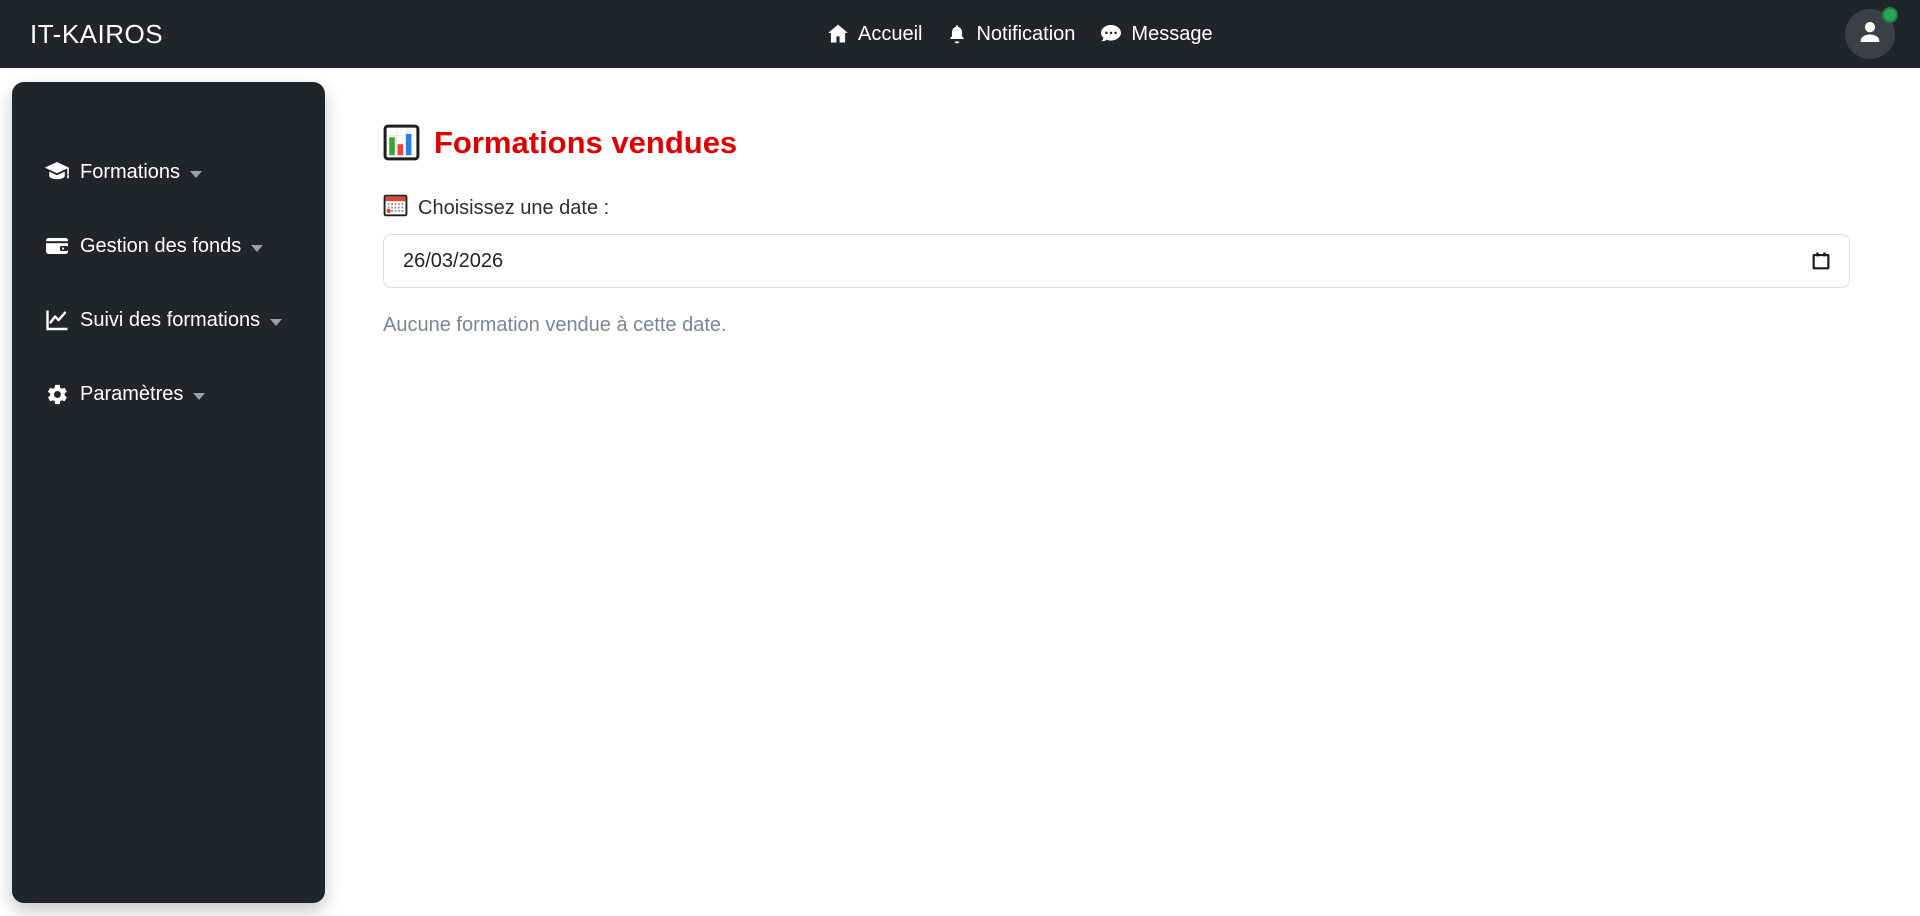 Image resolution: width=1920 pixels, height=916 pixels. Describe the element at coordinates (57, 246) in the screenshot. I see `wallet-icon` at that location.